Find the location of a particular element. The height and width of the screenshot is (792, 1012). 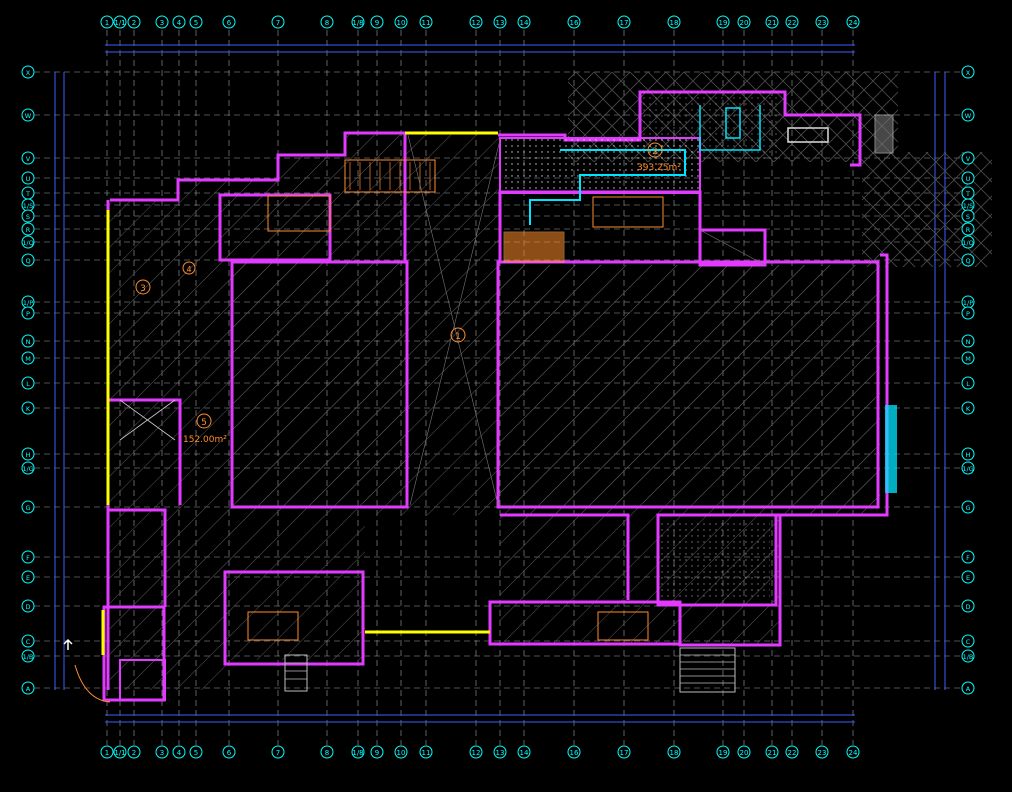

column-axis-label: 19 is located at coordinates (723, 23).